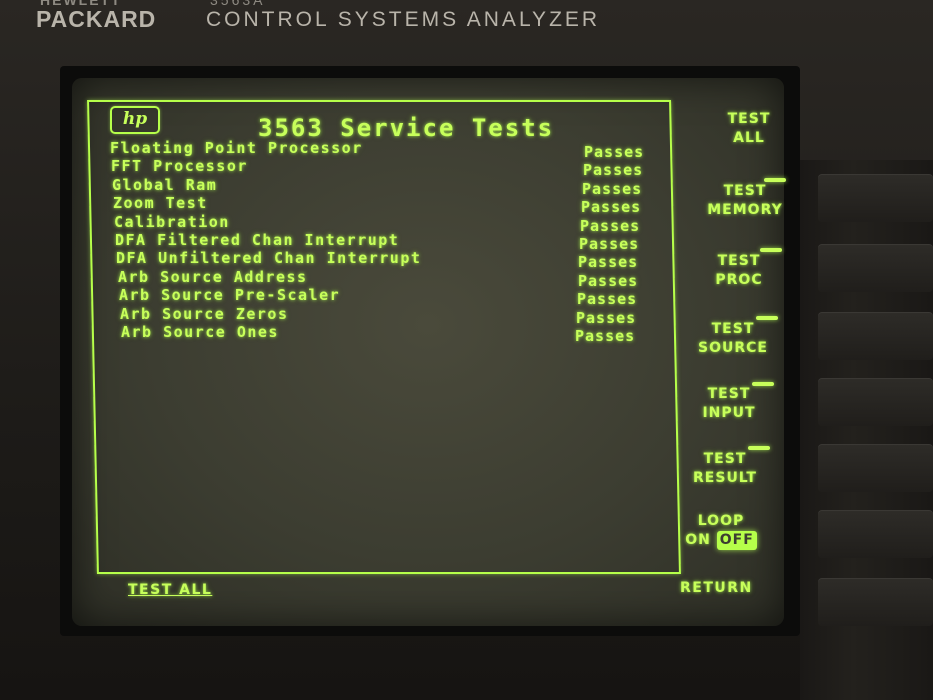 This screenshot has width=933, height=700. I want to click on screen-title: 3563 Service Tests, so click(406, 128).